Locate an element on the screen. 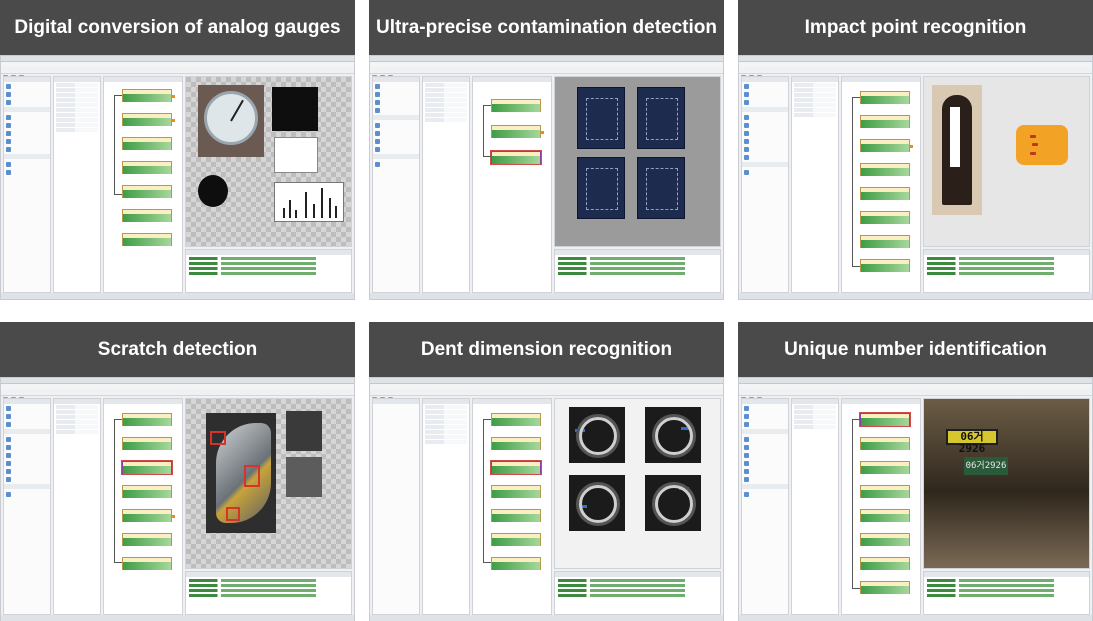  image-viewer: 06거2926 06거2926 is located at coordinates (1006, 483).